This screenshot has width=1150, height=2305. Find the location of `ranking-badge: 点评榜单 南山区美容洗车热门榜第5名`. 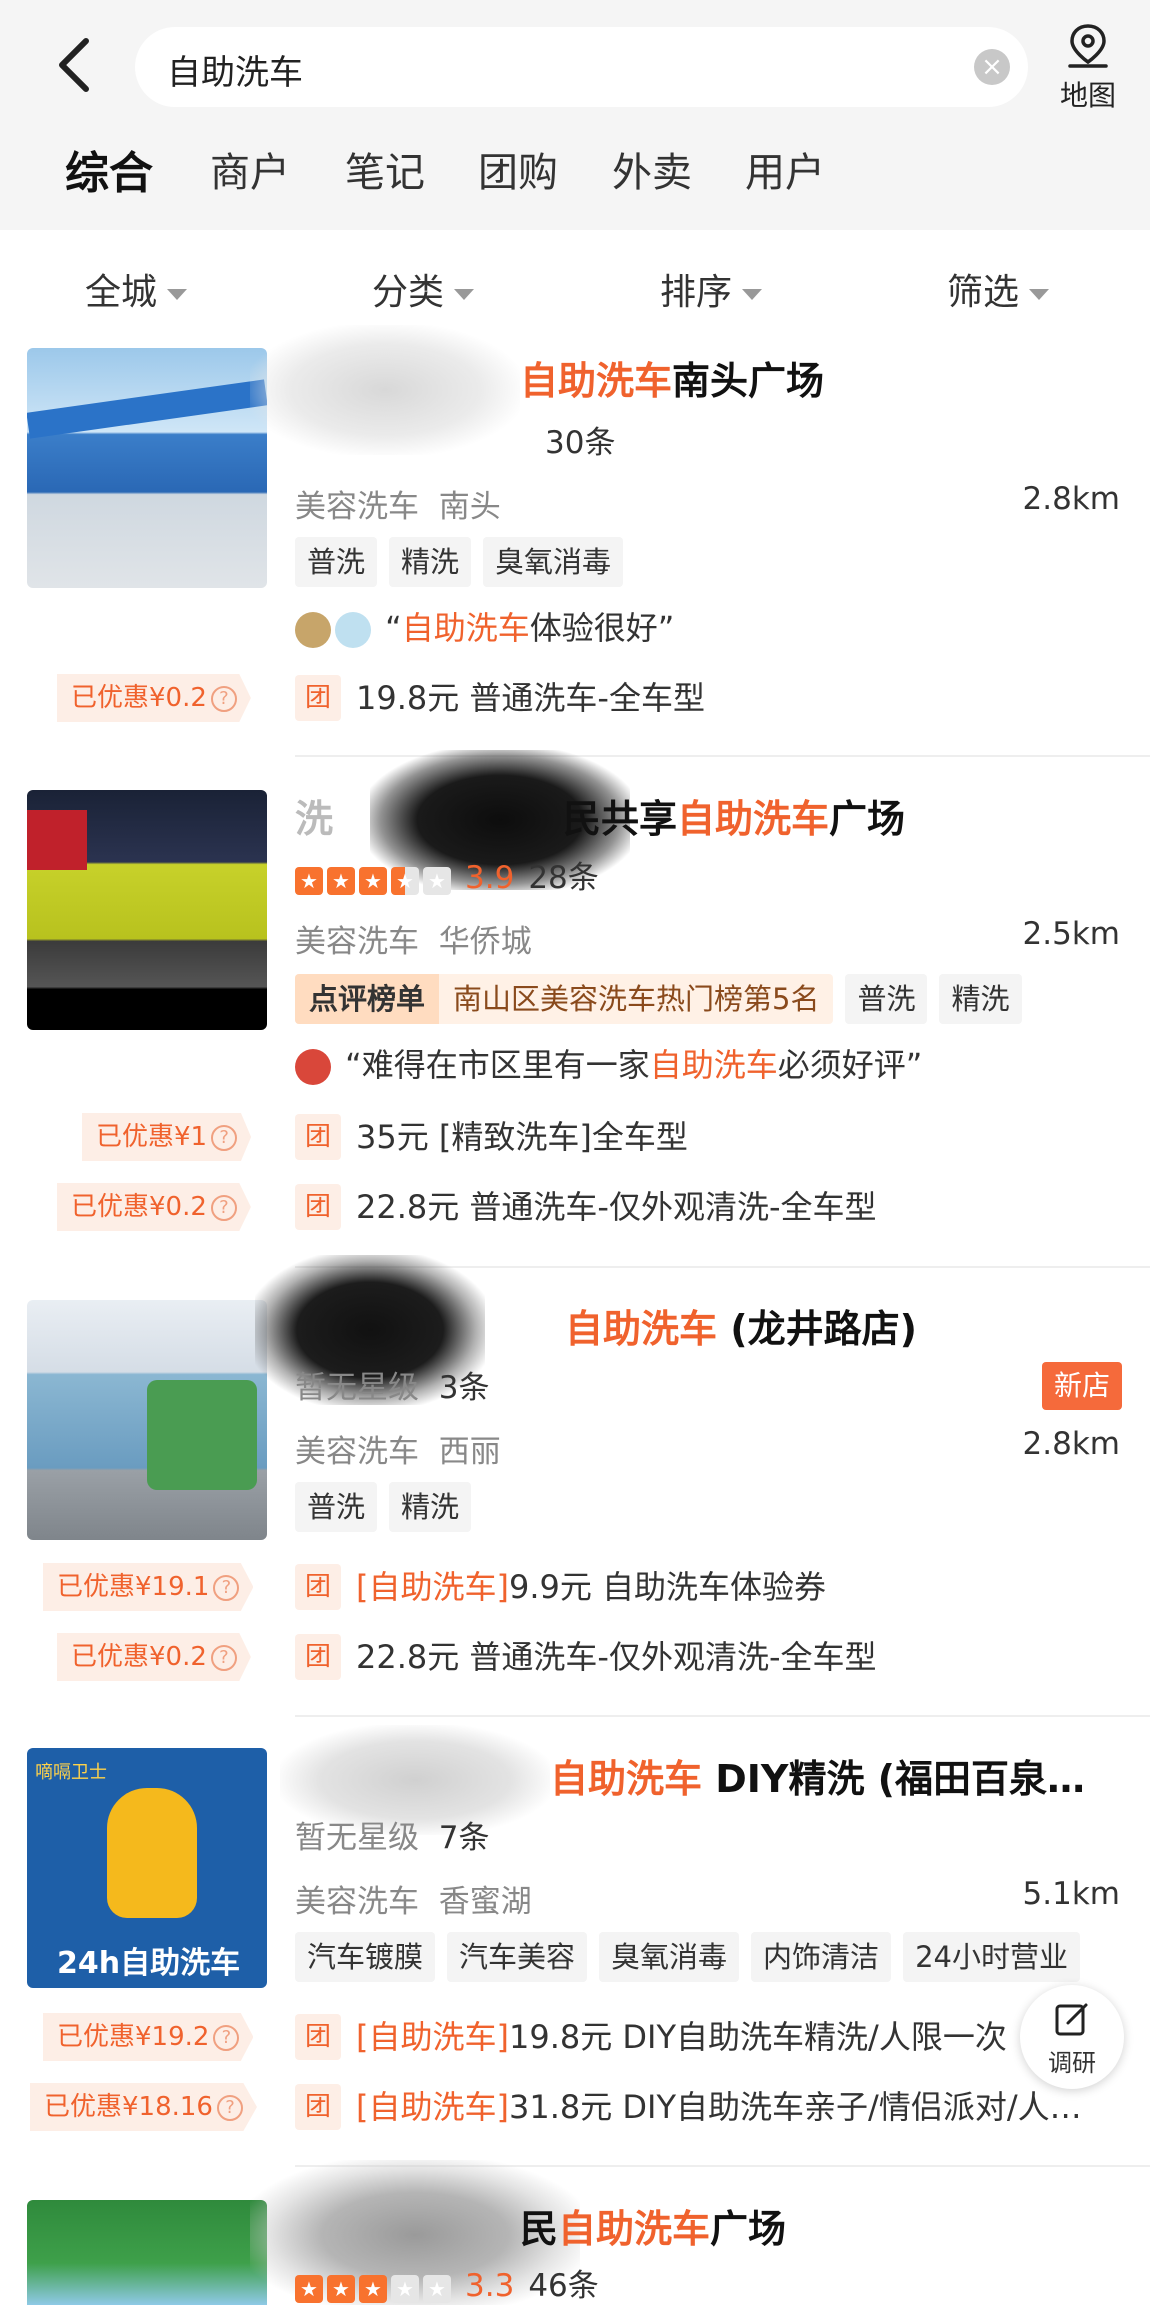

ranking-badge: 点评榜单 南山区美容洗车热门榜第5名 is located at coordinates (564, 999).